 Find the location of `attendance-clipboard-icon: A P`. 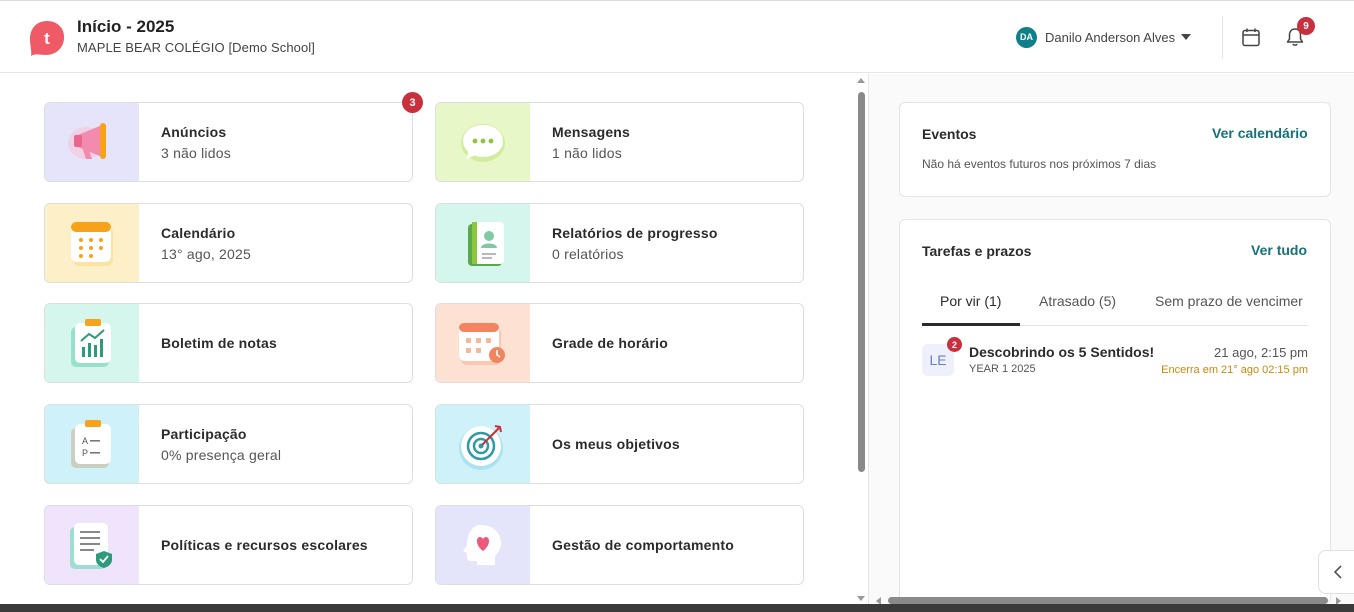

attendance-clipboard-icon: A P is located at coordinates (91, 444).